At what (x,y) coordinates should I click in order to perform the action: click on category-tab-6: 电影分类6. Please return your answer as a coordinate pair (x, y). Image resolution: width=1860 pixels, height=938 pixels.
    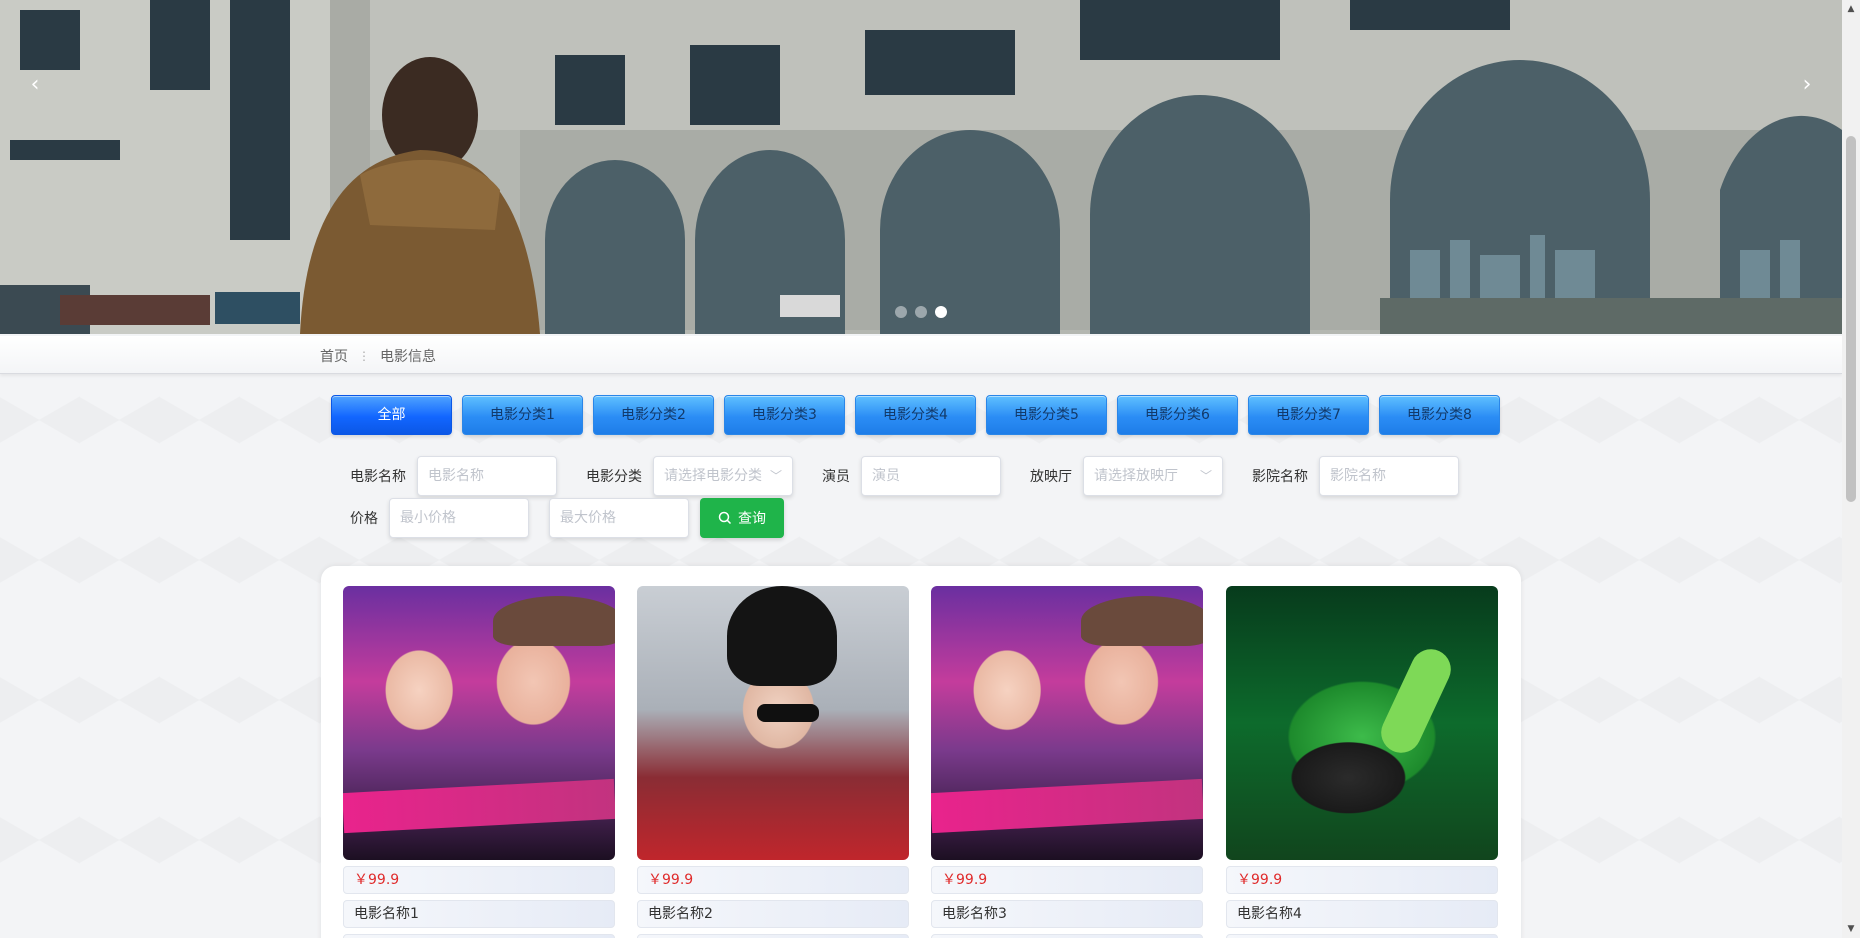
    Looking at the image, I should click on (1177, 415).